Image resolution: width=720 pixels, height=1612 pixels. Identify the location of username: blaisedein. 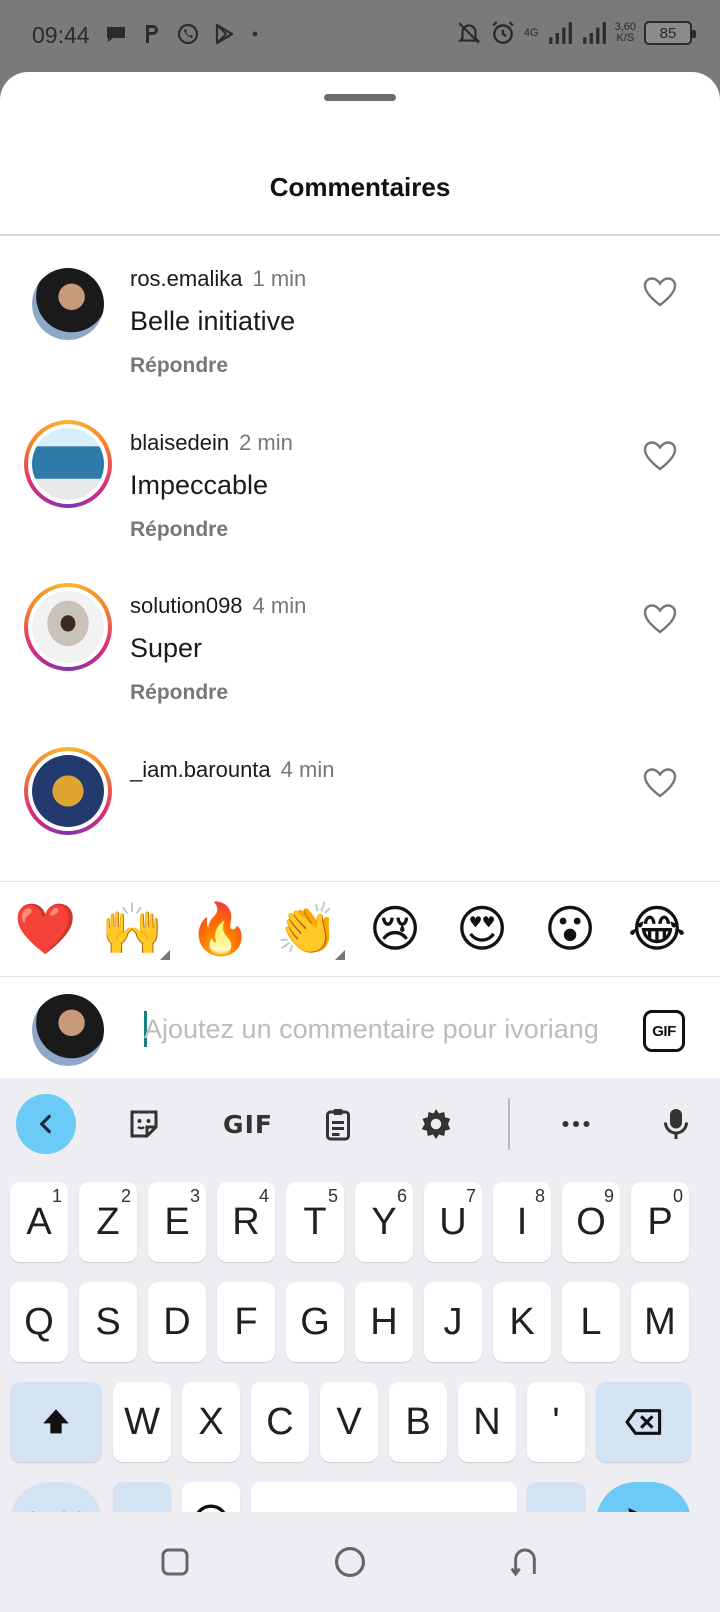
(179, 442).